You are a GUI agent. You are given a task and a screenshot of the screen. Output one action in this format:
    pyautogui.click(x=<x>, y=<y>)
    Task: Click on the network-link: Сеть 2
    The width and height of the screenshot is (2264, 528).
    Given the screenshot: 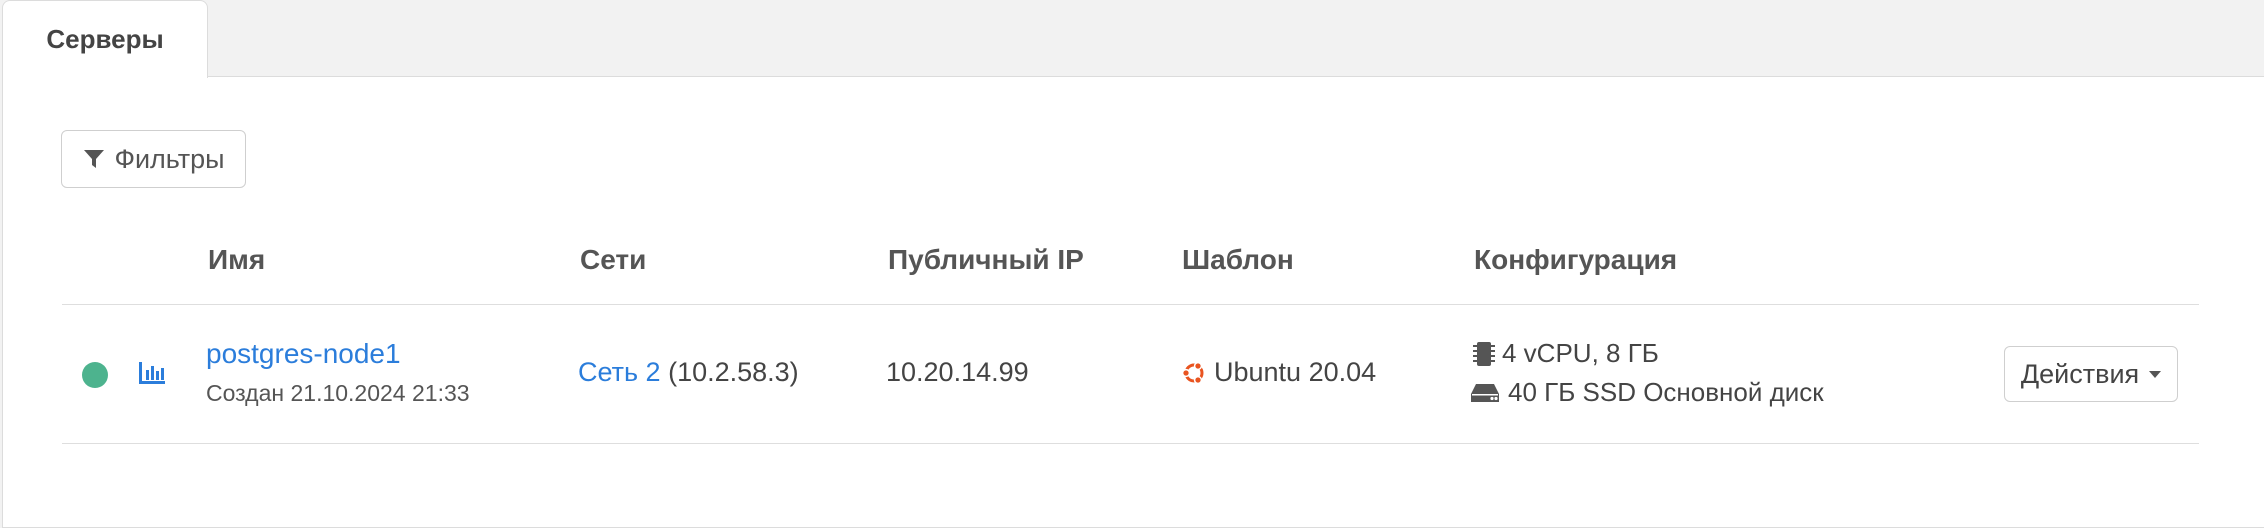 What is the action you would take?
    pyautogui.click(x=619, y=372)
    